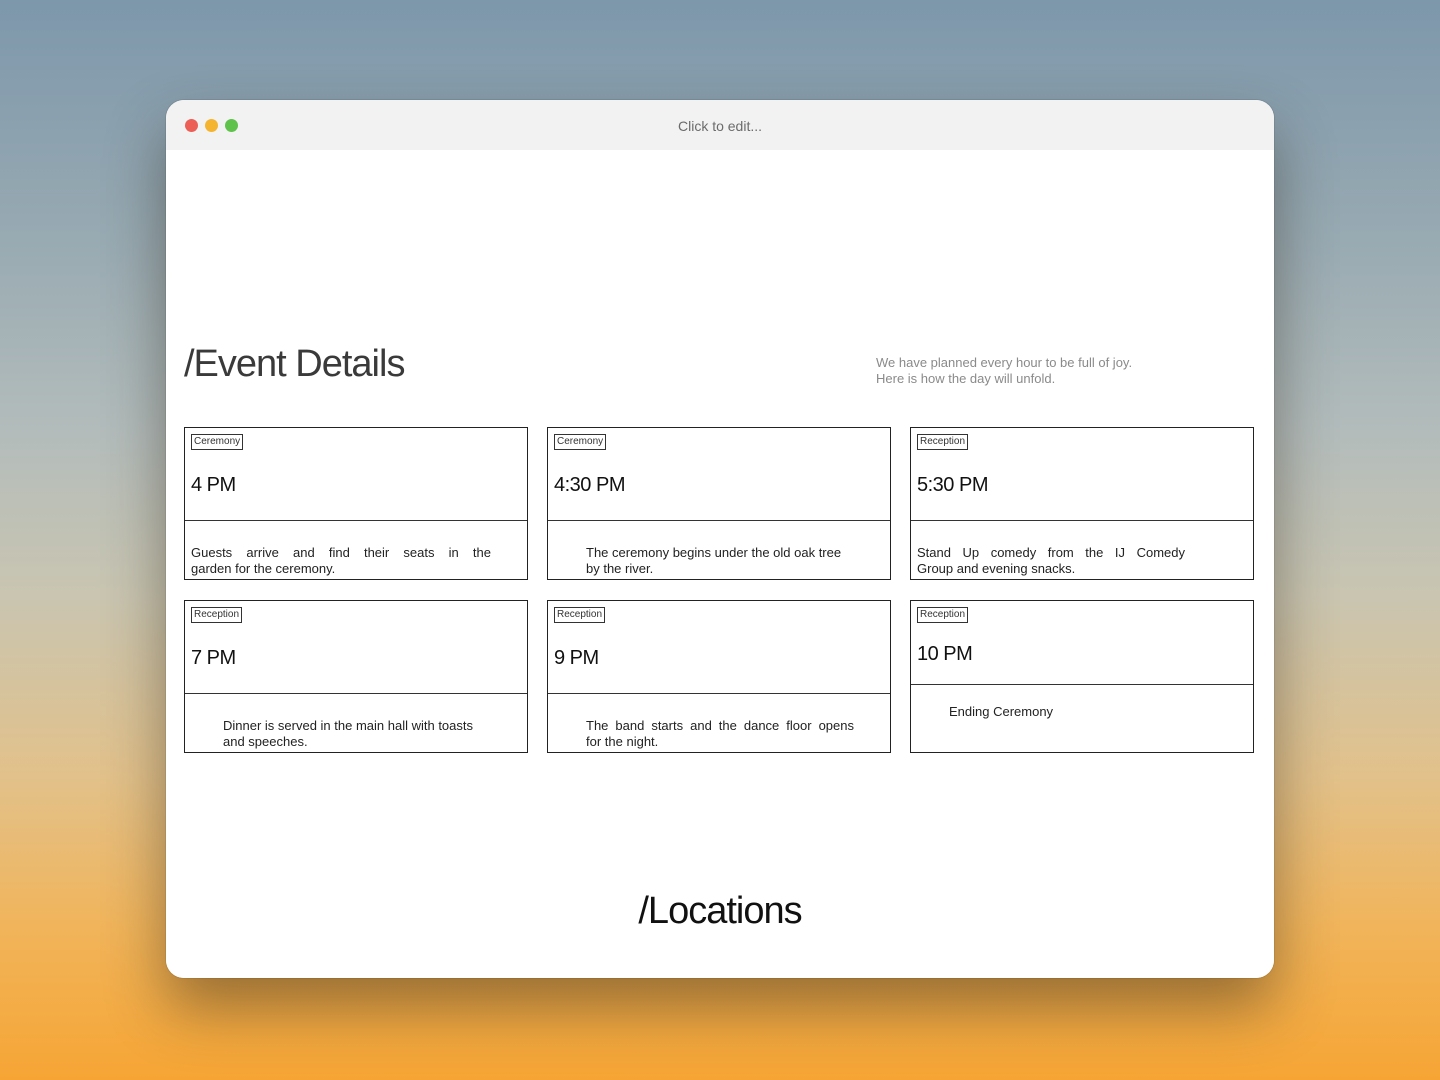 The image size is (1440, 1080). What do you see at coordinates (213, 658) in the screenshot?
I see `event-time: 7 PM` at bounding box center [213, 658].